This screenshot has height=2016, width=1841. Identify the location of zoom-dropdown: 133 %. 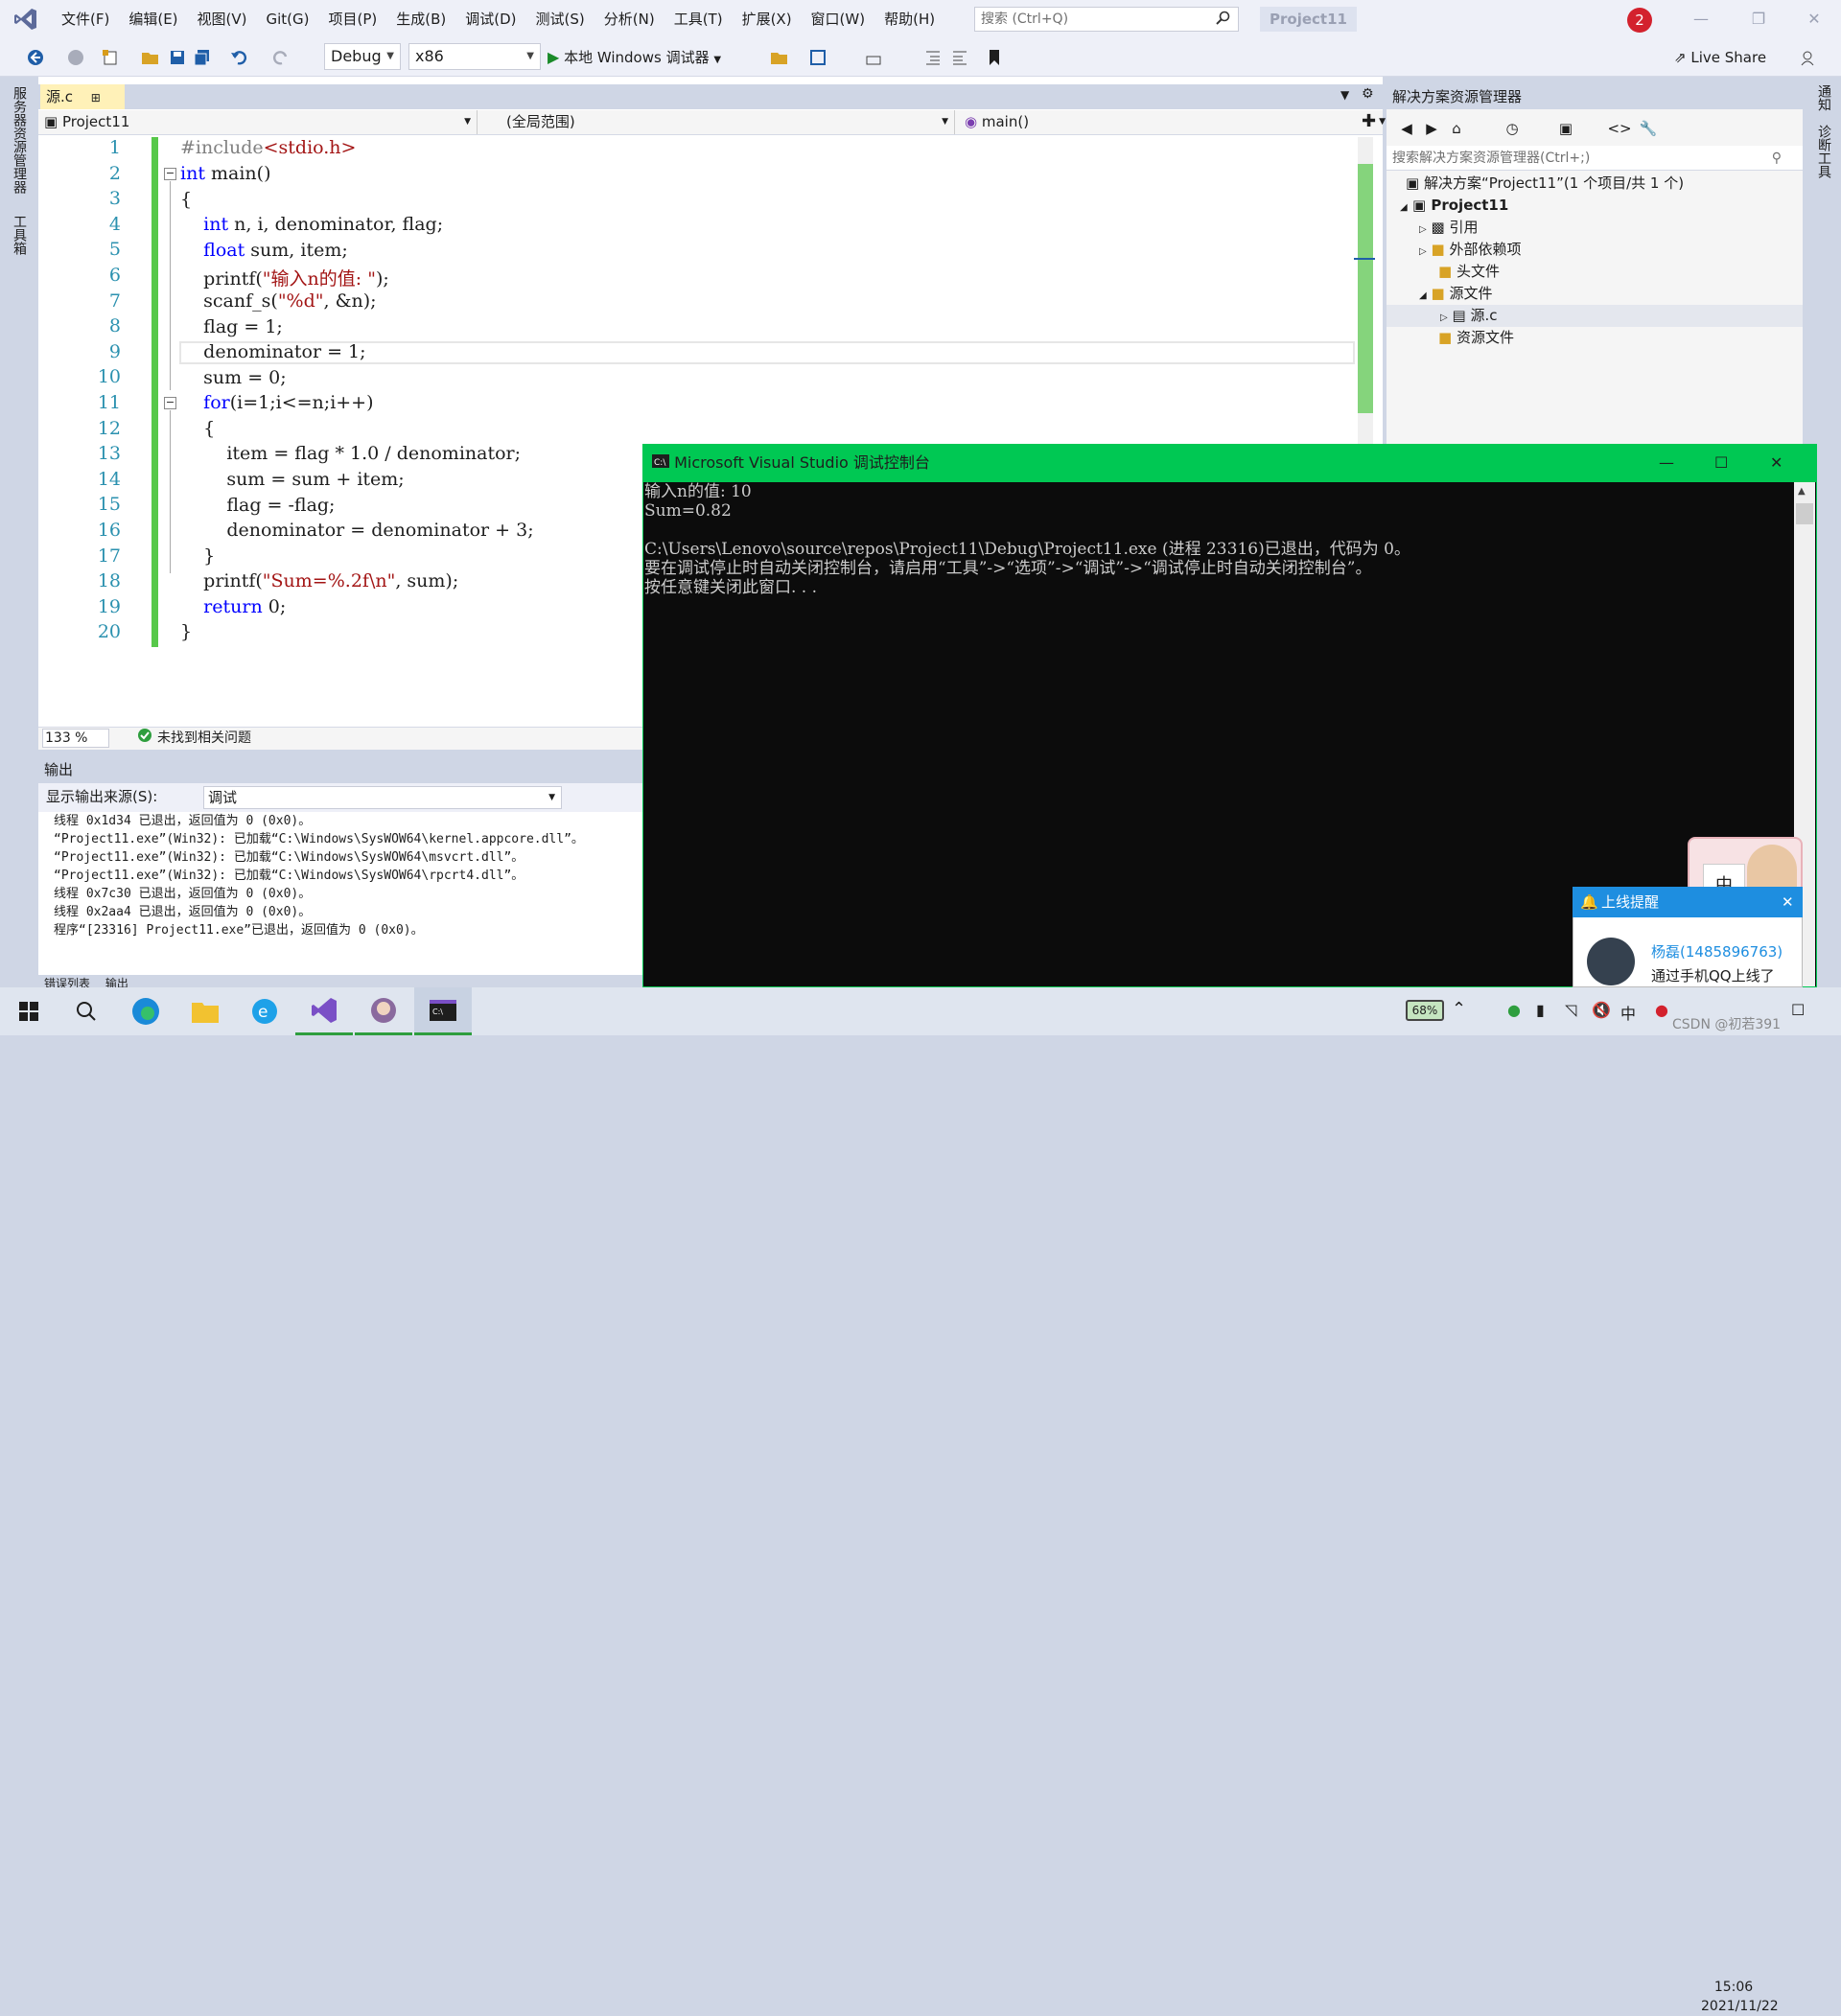
(75, 738).